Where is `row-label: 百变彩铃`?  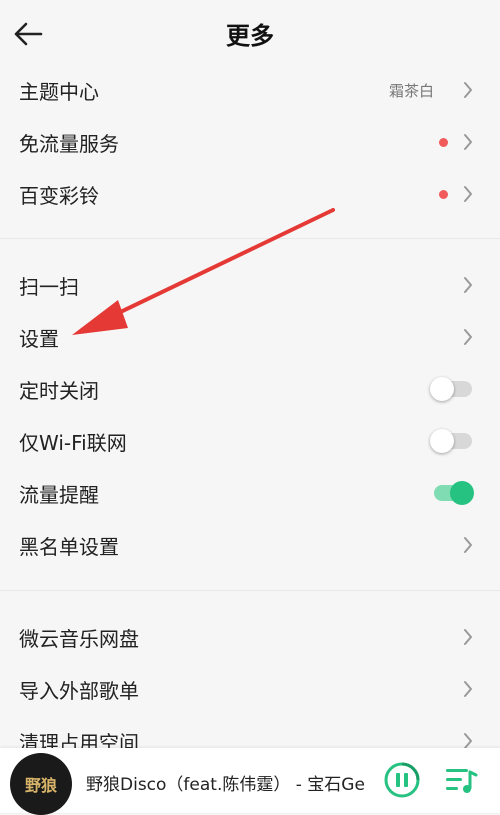 row-label: 百变彩铃 is located at coordinates (59, 195).